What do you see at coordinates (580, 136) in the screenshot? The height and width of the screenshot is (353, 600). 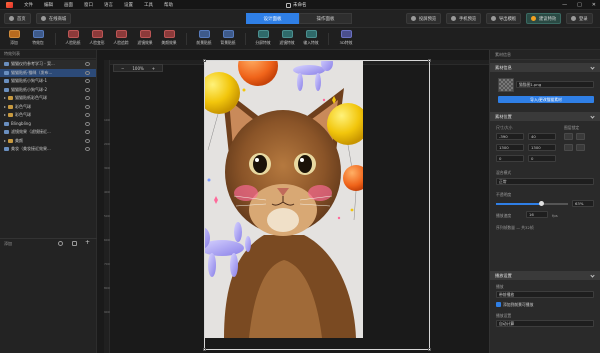 I see `flip-button` at bounding box center [580, 136].